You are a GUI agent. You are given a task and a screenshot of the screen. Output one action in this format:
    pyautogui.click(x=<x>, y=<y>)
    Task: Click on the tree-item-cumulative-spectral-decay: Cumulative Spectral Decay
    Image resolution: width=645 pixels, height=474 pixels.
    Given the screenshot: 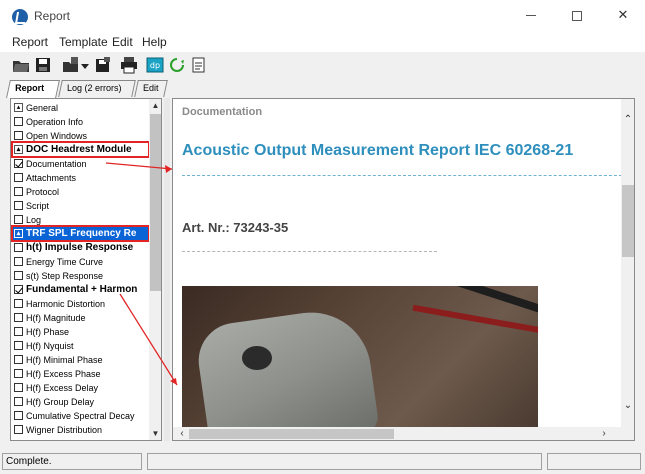 What is the action you would take?
    pyautogui.click(x=74, y=415)
    